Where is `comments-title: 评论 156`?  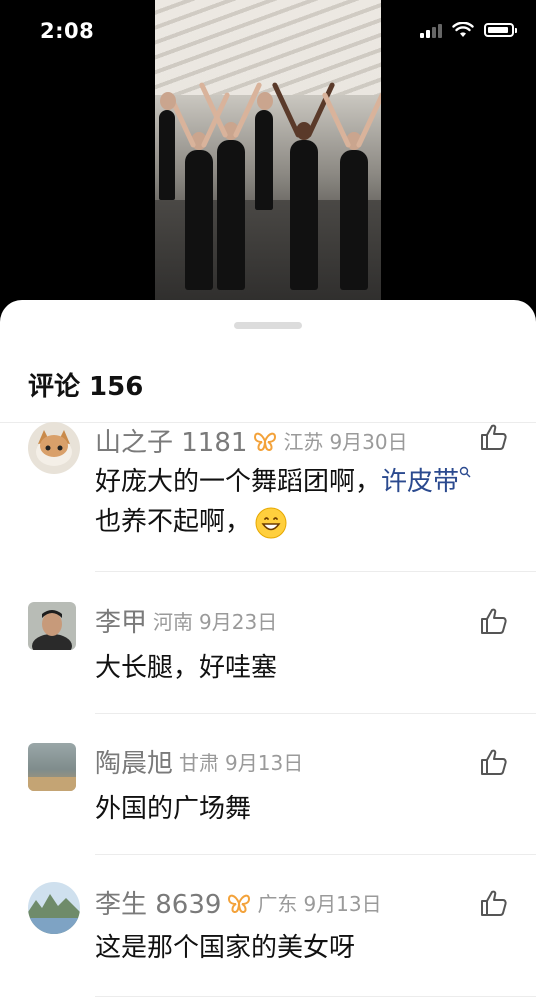
comments-title: 评论 156 is located at coordinates (86, 387).